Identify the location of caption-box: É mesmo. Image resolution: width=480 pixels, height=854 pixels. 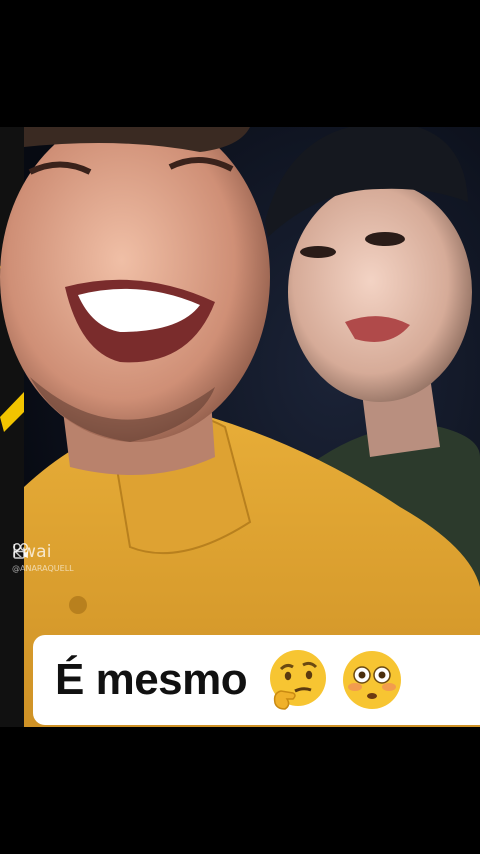
(256, 680).